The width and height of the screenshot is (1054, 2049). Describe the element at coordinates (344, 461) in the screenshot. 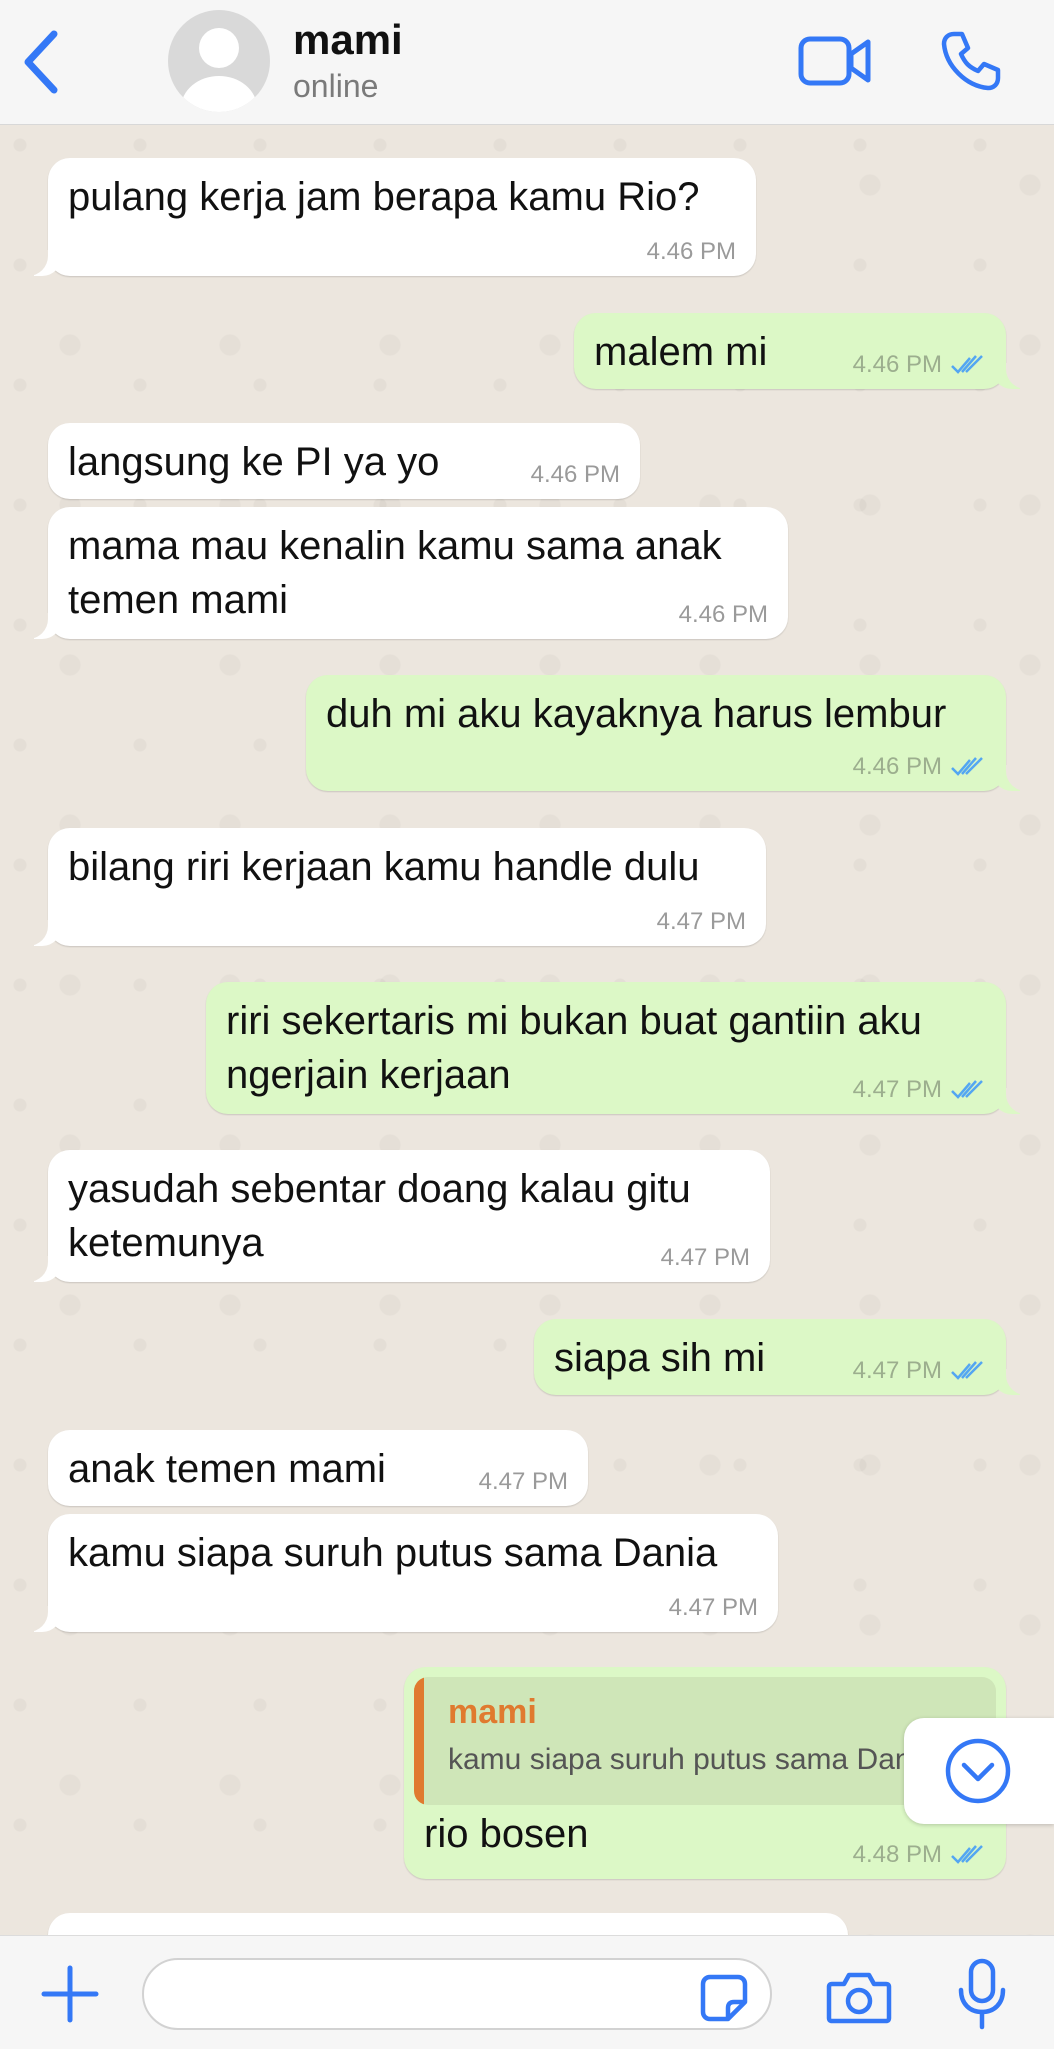

I see `message-incoming: langsung ke PI ya yo 4.46 PM` at that location.